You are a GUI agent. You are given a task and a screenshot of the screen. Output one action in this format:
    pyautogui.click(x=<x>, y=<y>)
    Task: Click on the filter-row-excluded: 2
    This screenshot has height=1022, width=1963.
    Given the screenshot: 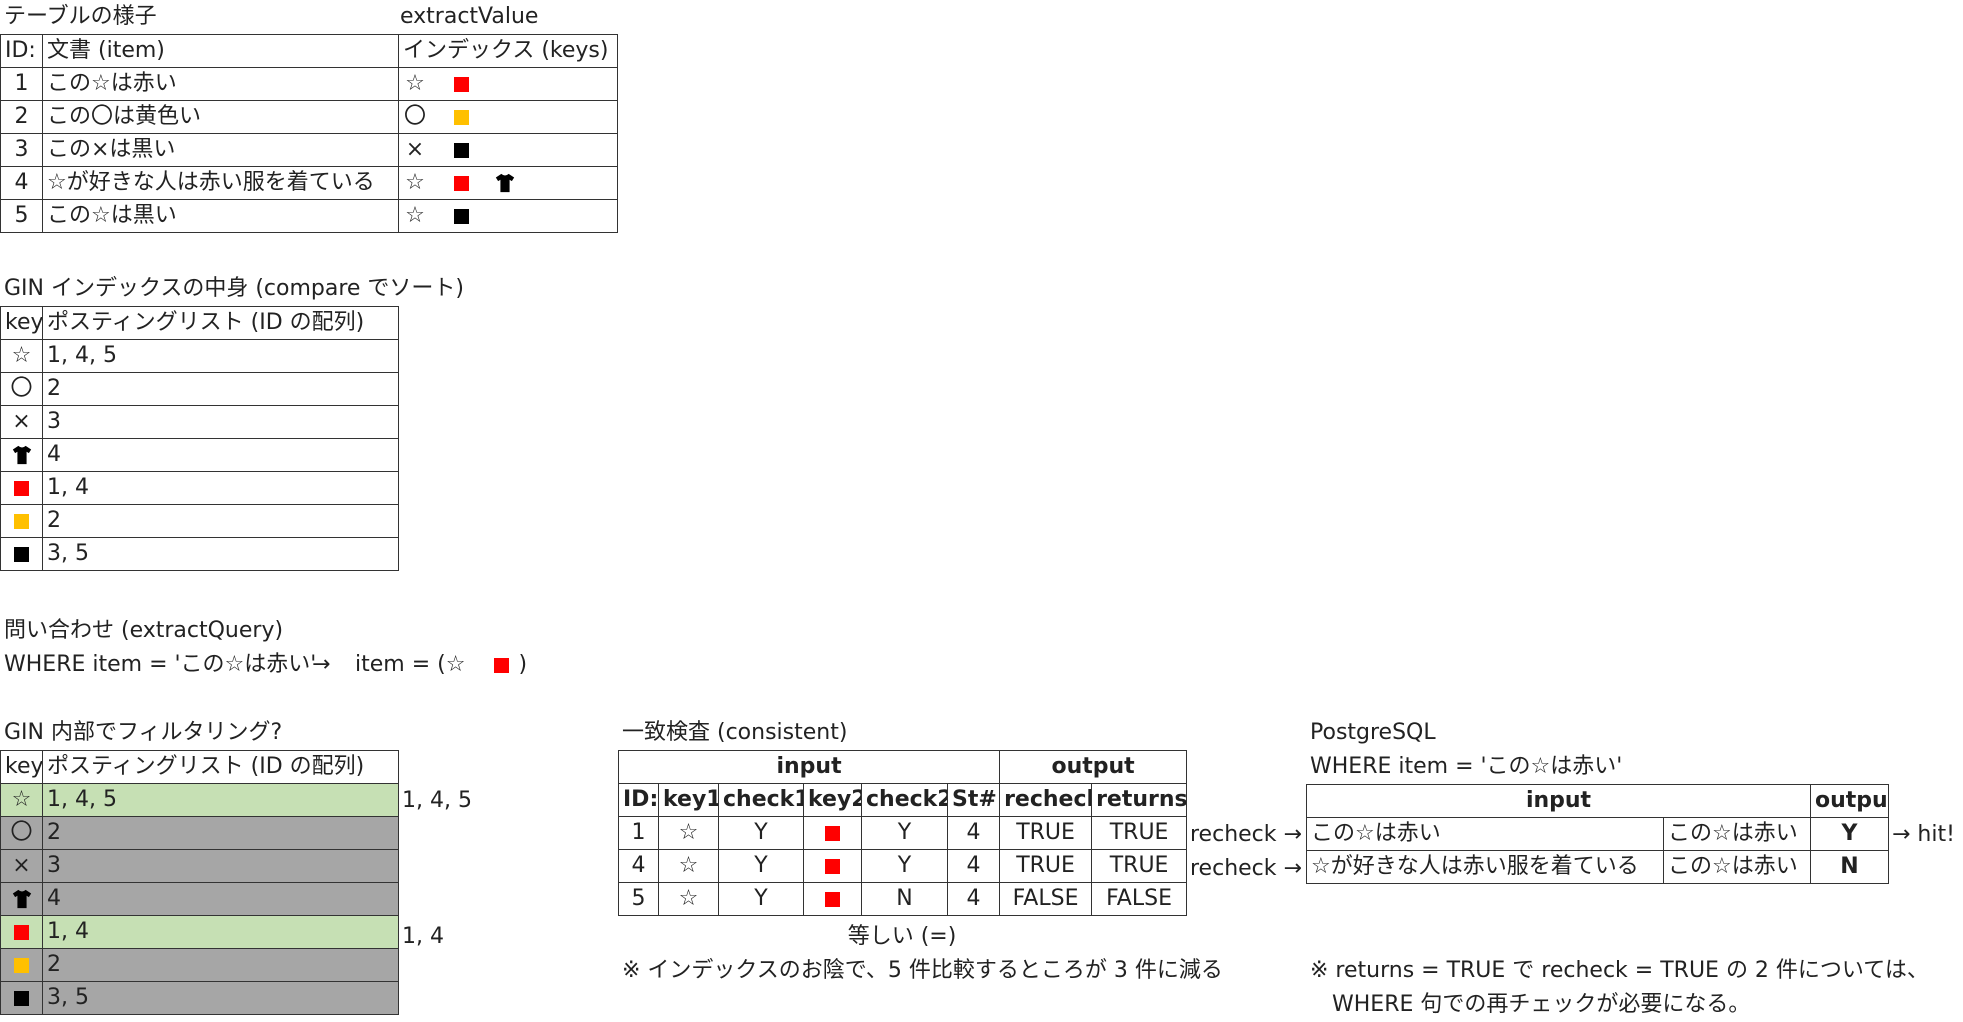 What is the action you would take?
    pyautogui.click(x=199, y=965)
    